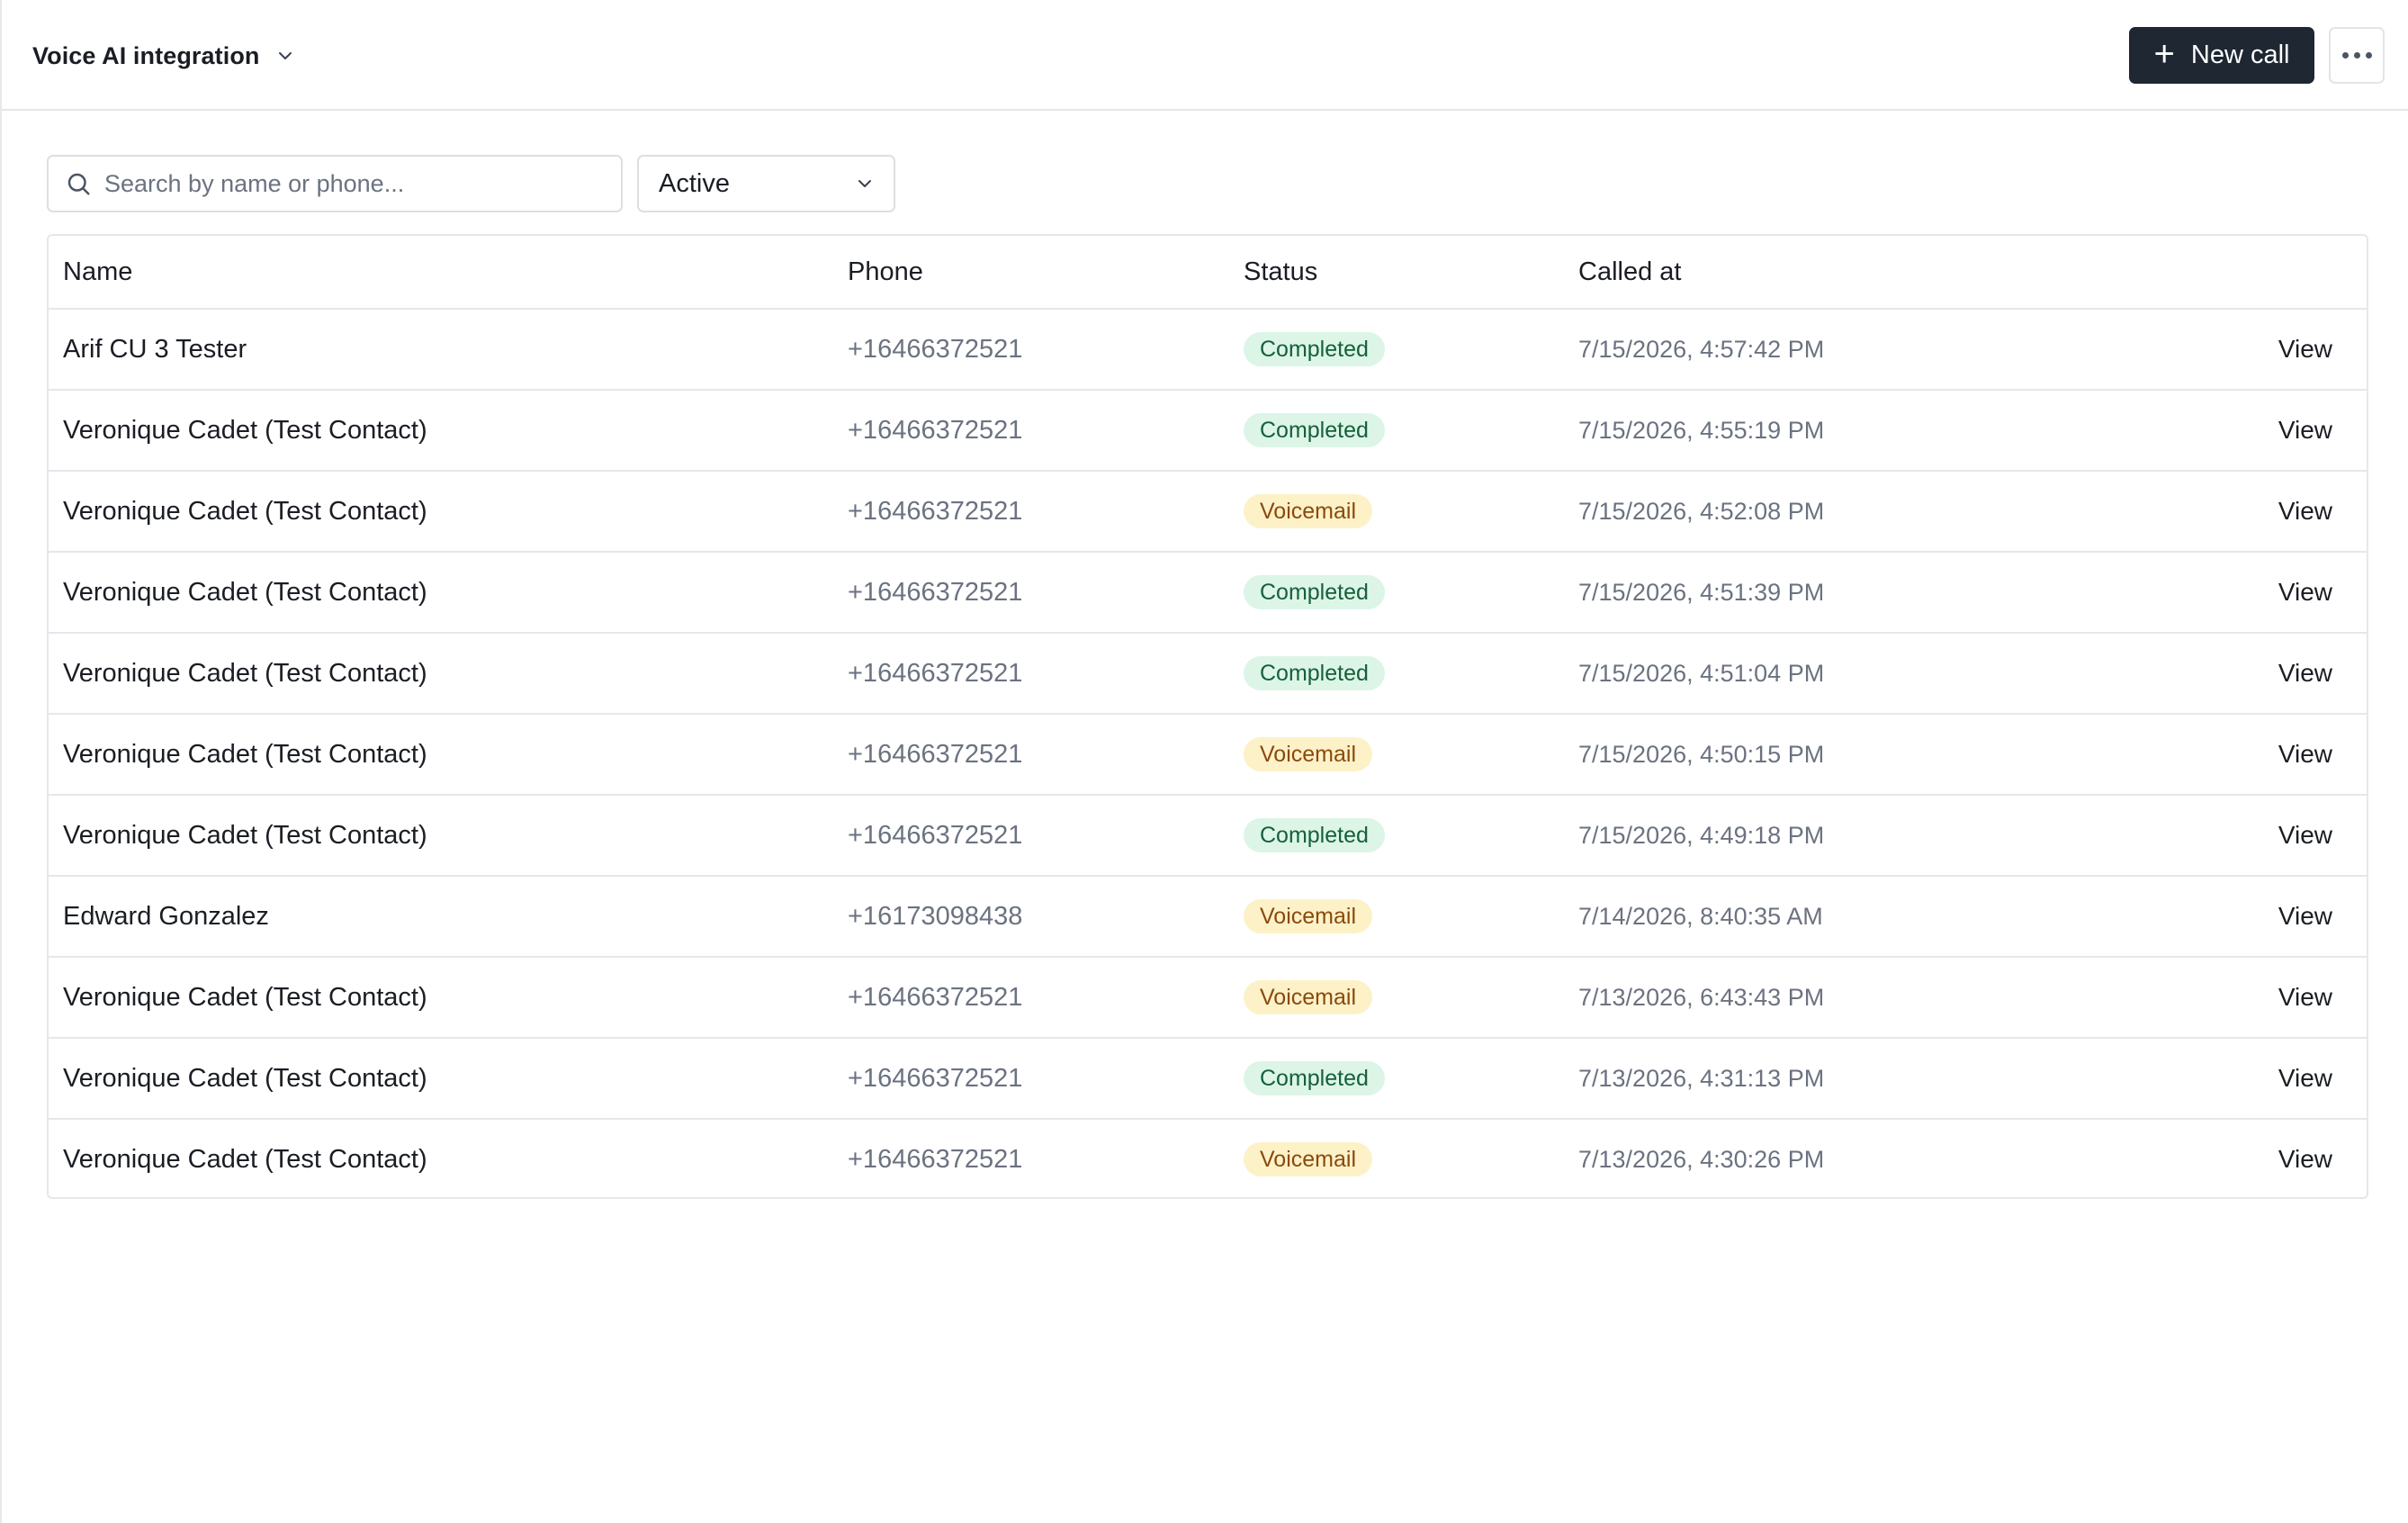  What do you see at coordinates (1701, 349) in the screenshot?
I see `called-at: 7/15/2026, 4:57:42 PM` at bounding box center [1701, 349].